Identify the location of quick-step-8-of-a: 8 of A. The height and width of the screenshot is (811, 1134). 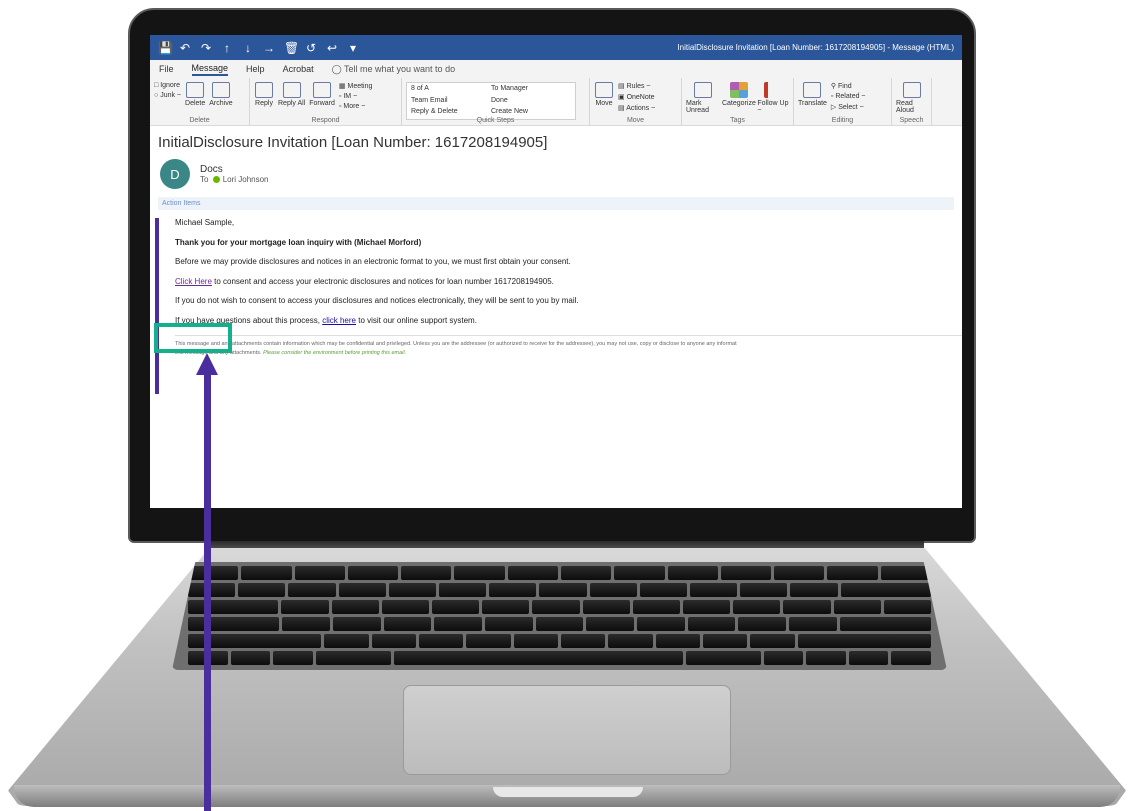
(451, 89).